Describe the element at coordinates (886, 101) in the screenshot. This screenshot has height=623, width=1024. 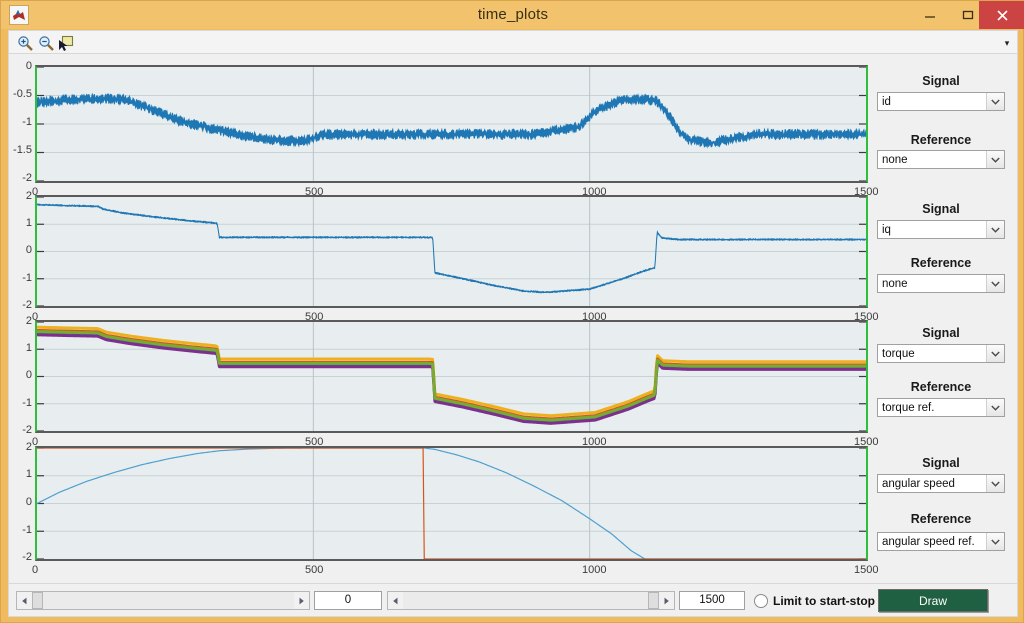
I see `signal-select-0-value: id` at that location.